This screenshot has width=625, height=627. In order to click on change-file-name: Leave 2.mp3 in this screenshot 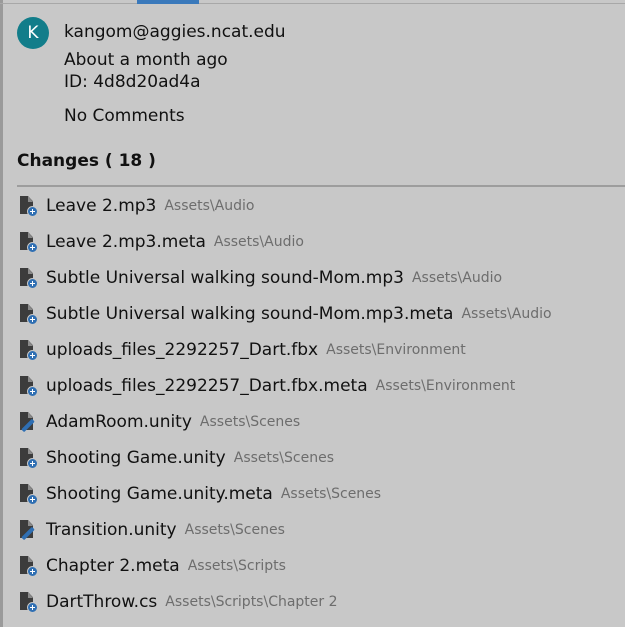, I will do `click(101, 206)`.